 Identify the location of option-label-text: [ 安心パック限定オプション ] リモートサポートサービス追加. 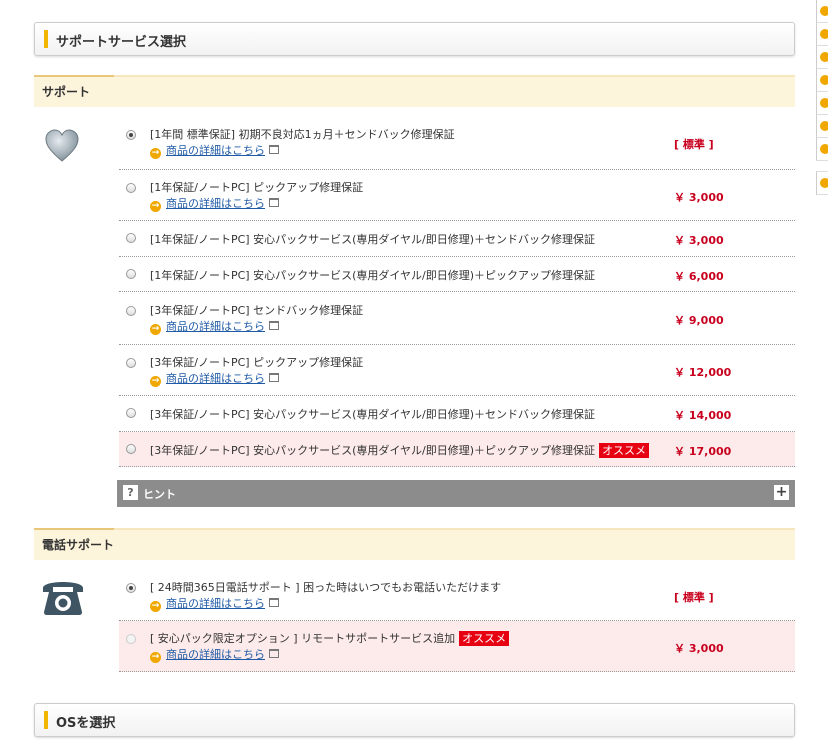
(303, 638).